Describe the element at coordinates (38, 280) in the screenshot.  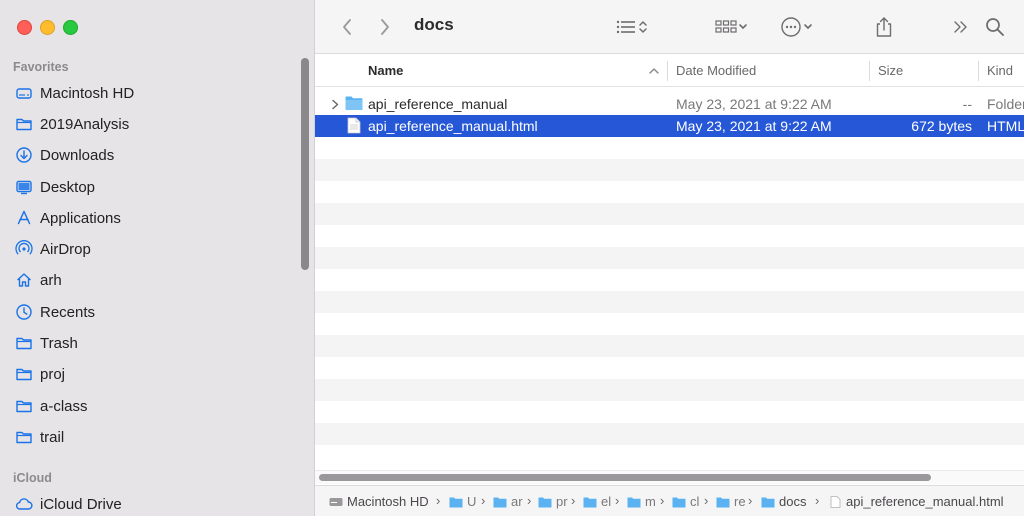
I see `sidebar-item-arh: arh` at that location.